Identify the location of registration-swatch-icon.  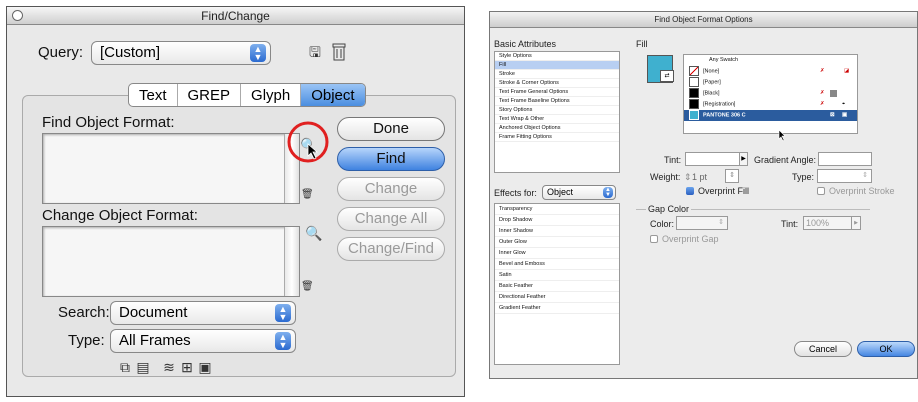
(694, 104).